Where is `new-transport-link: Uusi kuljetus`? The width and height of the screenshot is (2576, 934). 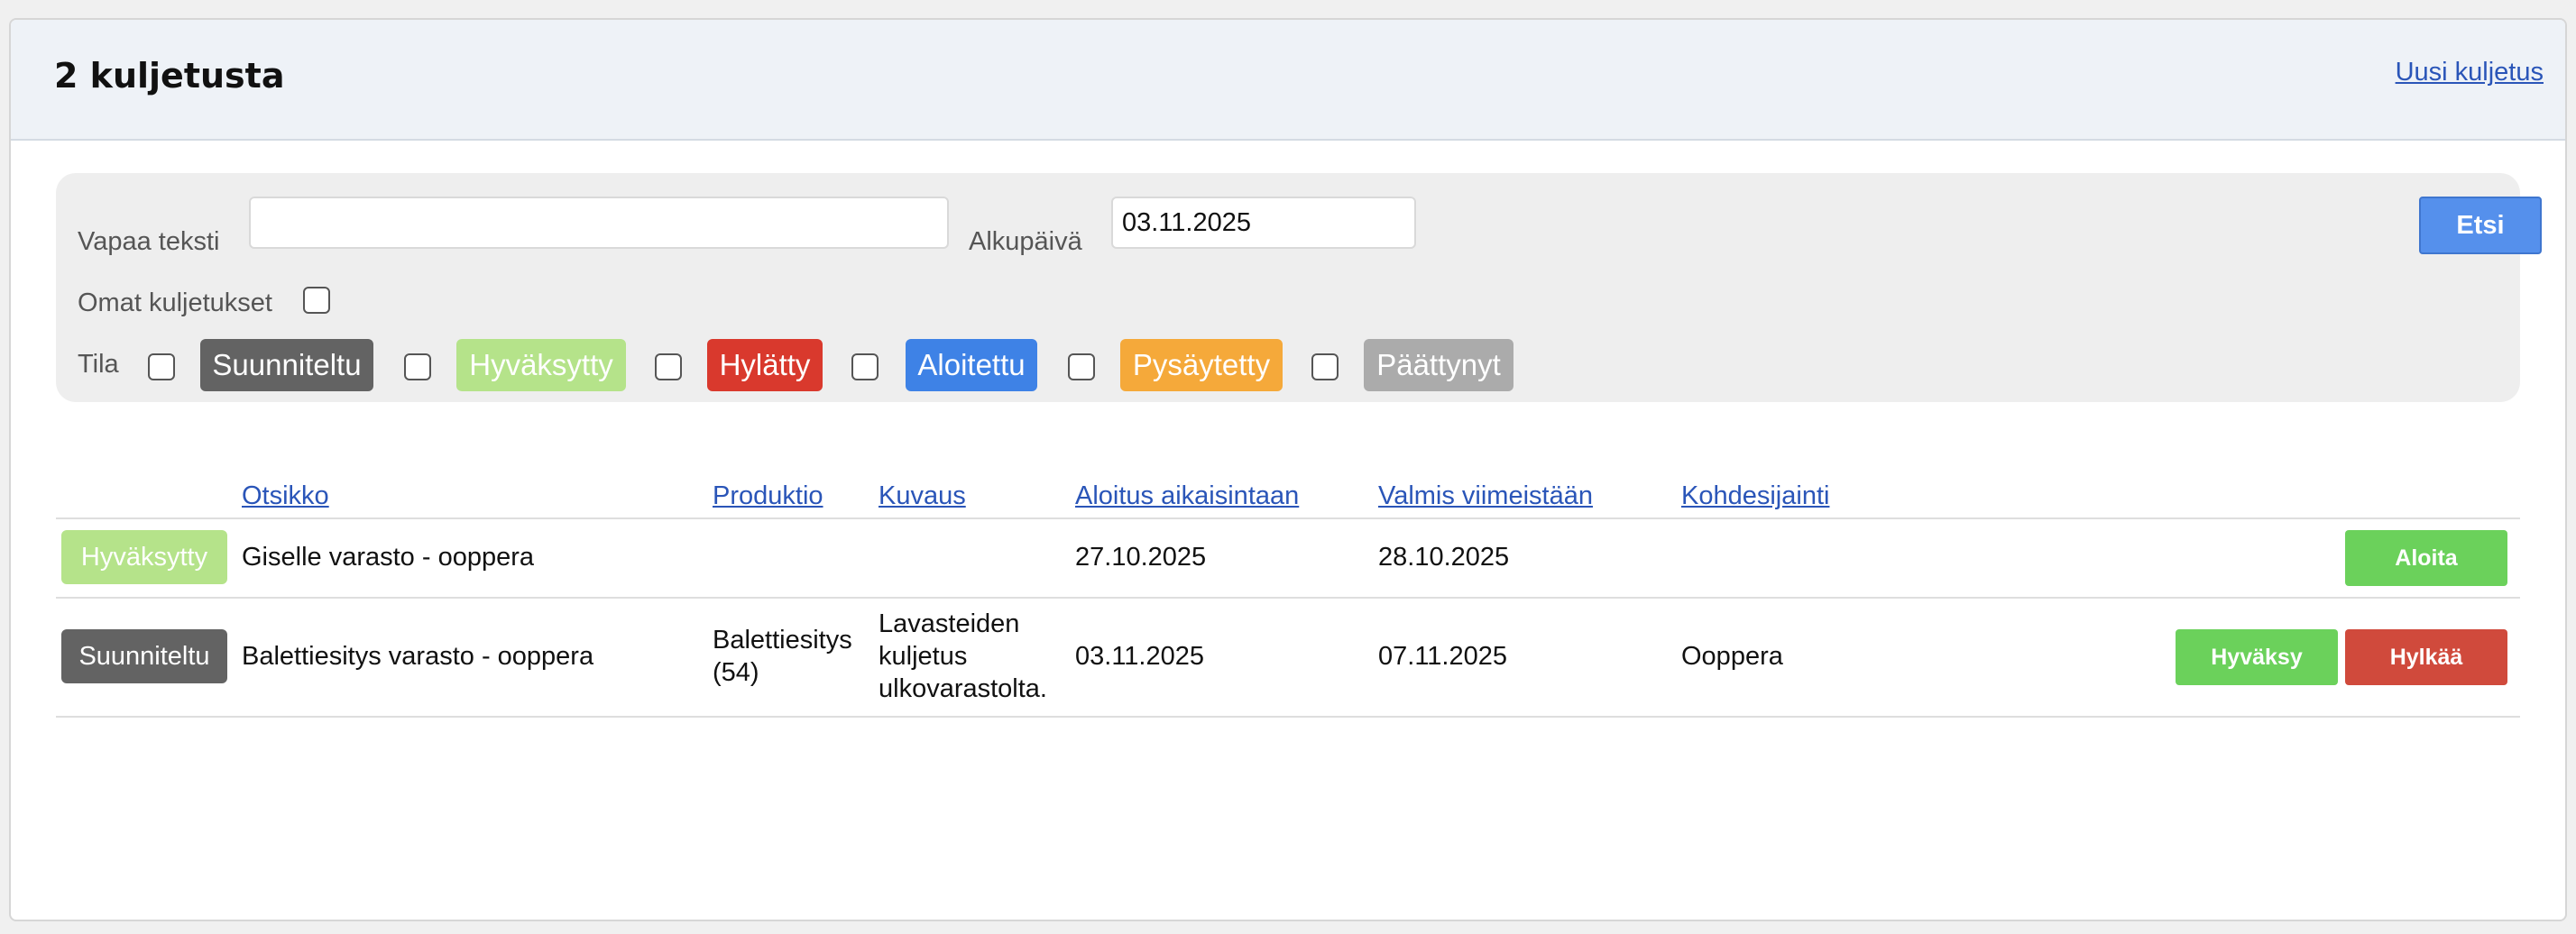
new-transport-link: Uusi kuljetus is located at coordinates (2470, 72).